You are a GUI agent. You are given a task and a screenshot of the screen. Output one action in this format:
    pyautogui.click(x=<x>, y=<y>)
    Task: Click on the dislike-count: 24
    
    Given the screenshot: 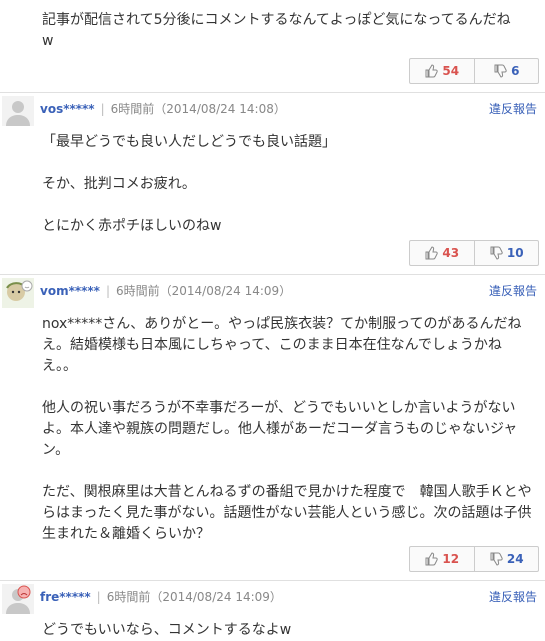 What is the action you would take?
    pyautogui.click(x=515, y=559)
    